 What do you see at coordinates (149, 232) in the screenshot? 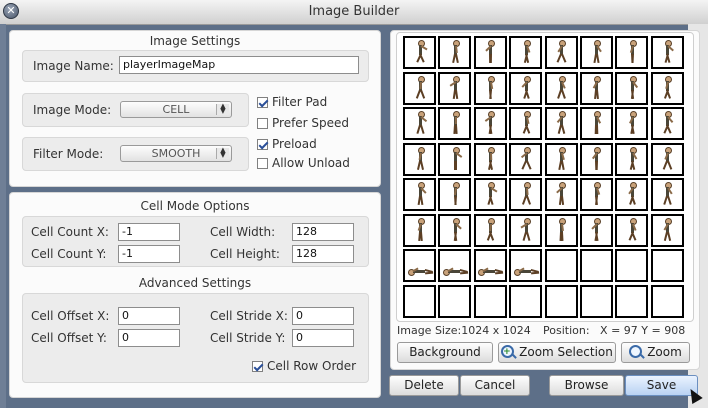
I see `cell-count-x-input: -1` at bounding box center [149, 232].